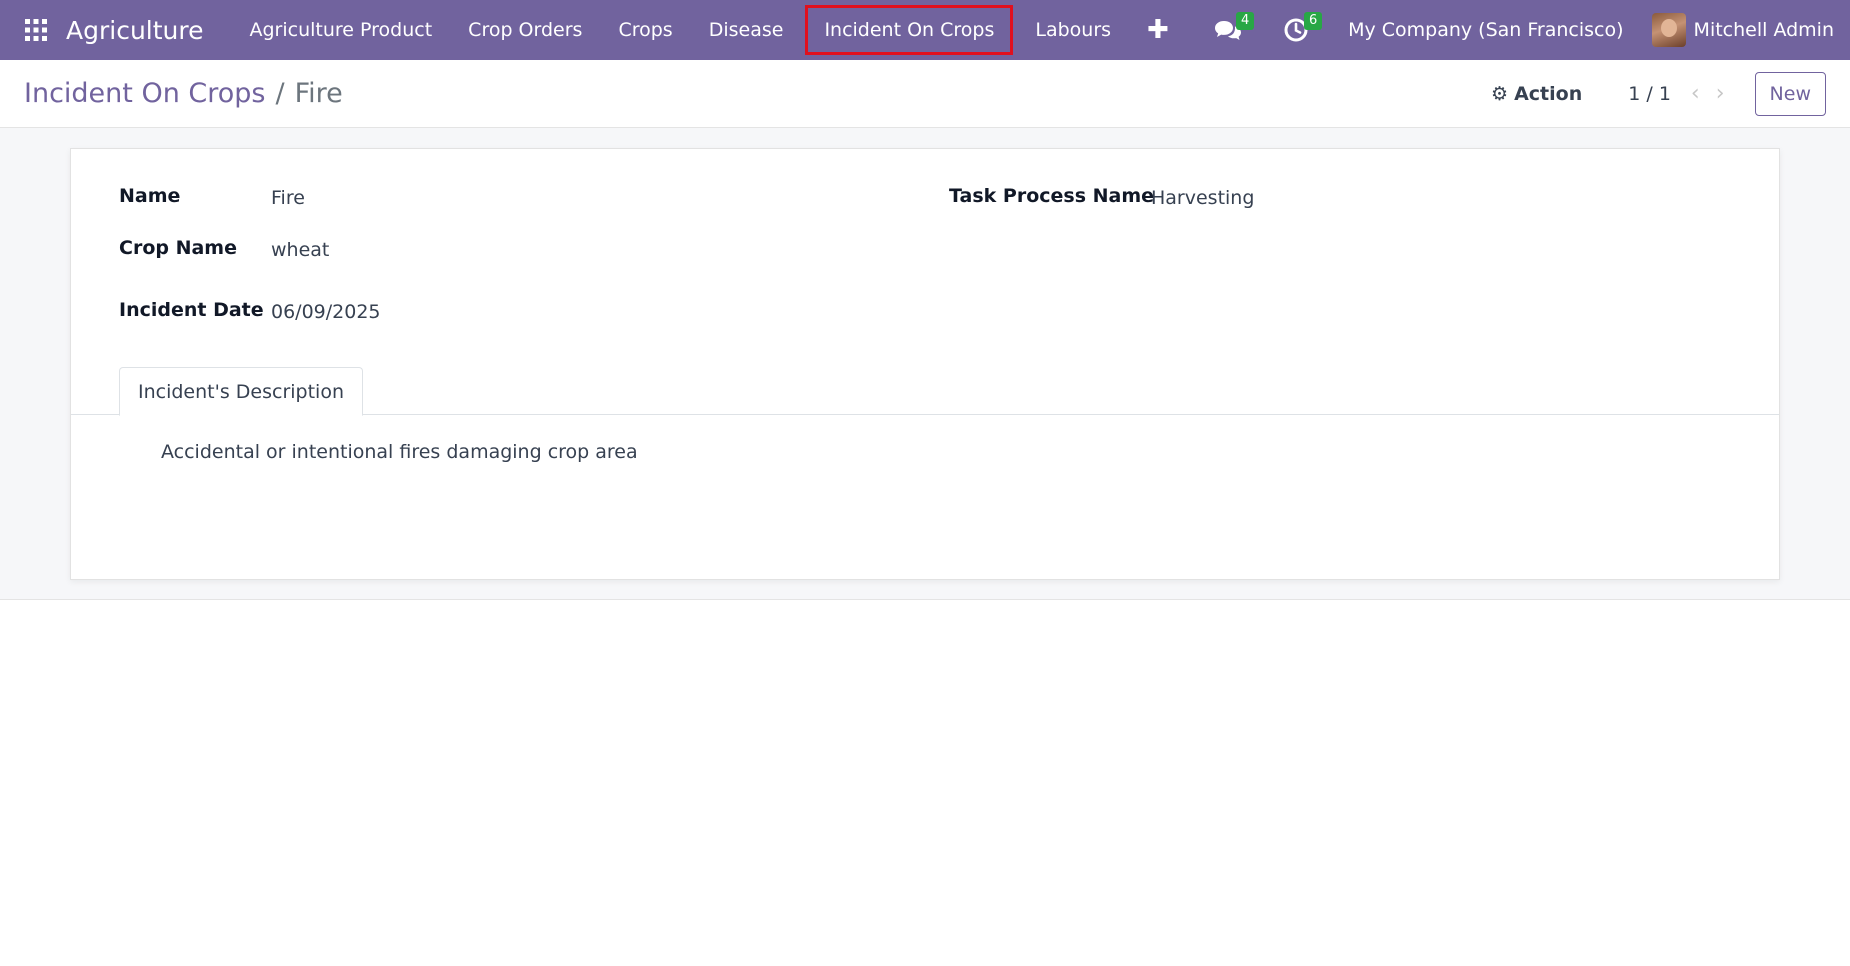  What do you see at coordinates (1720, 93) in the screenshot?
I see `chevron-right-icon: ›` at bounding box center [1720, 93].